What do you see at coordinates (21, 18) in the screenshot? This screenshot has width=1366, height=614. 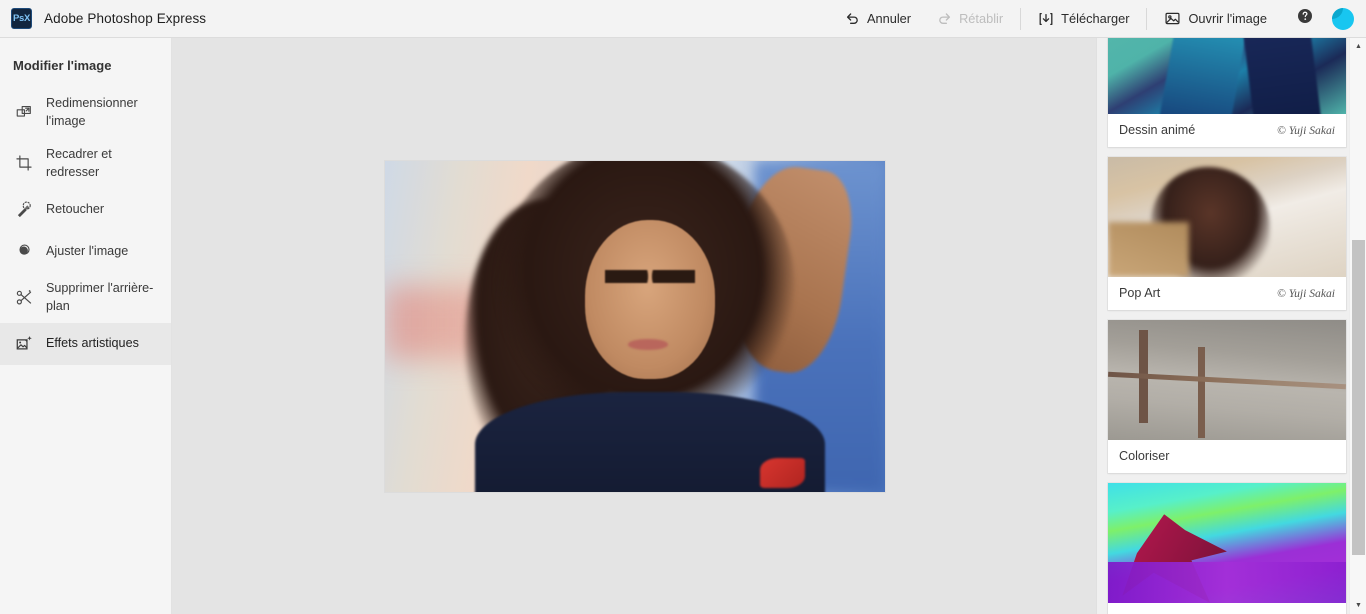 I see `photoshop-express-logo-icon: PsX` at bounding box center [21, 18].